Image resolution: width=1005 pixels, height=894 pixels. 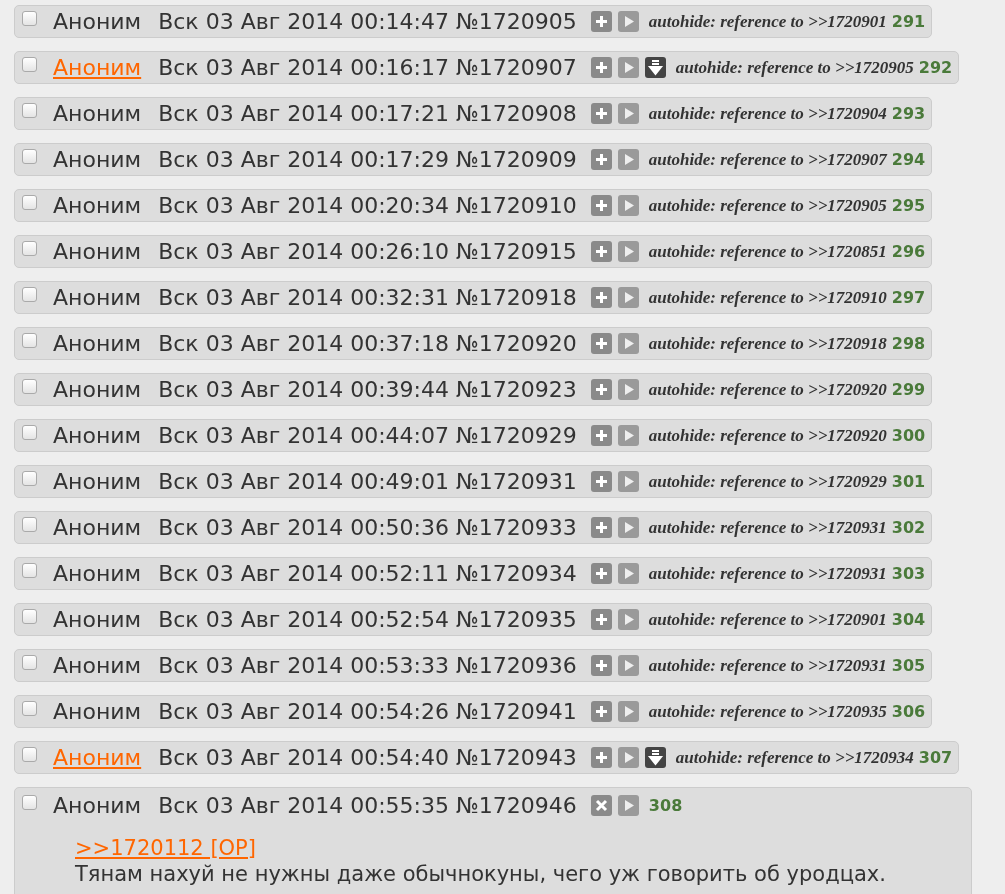 I want to click on post-number: №1720935, so click(x=516, y=619).